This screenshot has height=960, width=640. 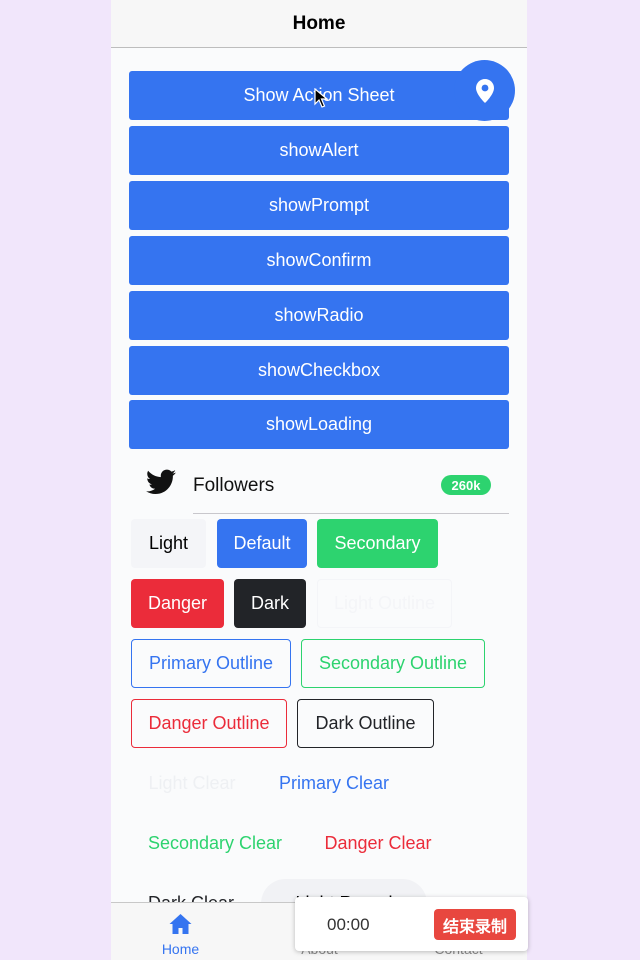 What do you see at coordinates (168, 543) in the screenshot?
I see `light-button: Light` at bounding box center [168, 543].